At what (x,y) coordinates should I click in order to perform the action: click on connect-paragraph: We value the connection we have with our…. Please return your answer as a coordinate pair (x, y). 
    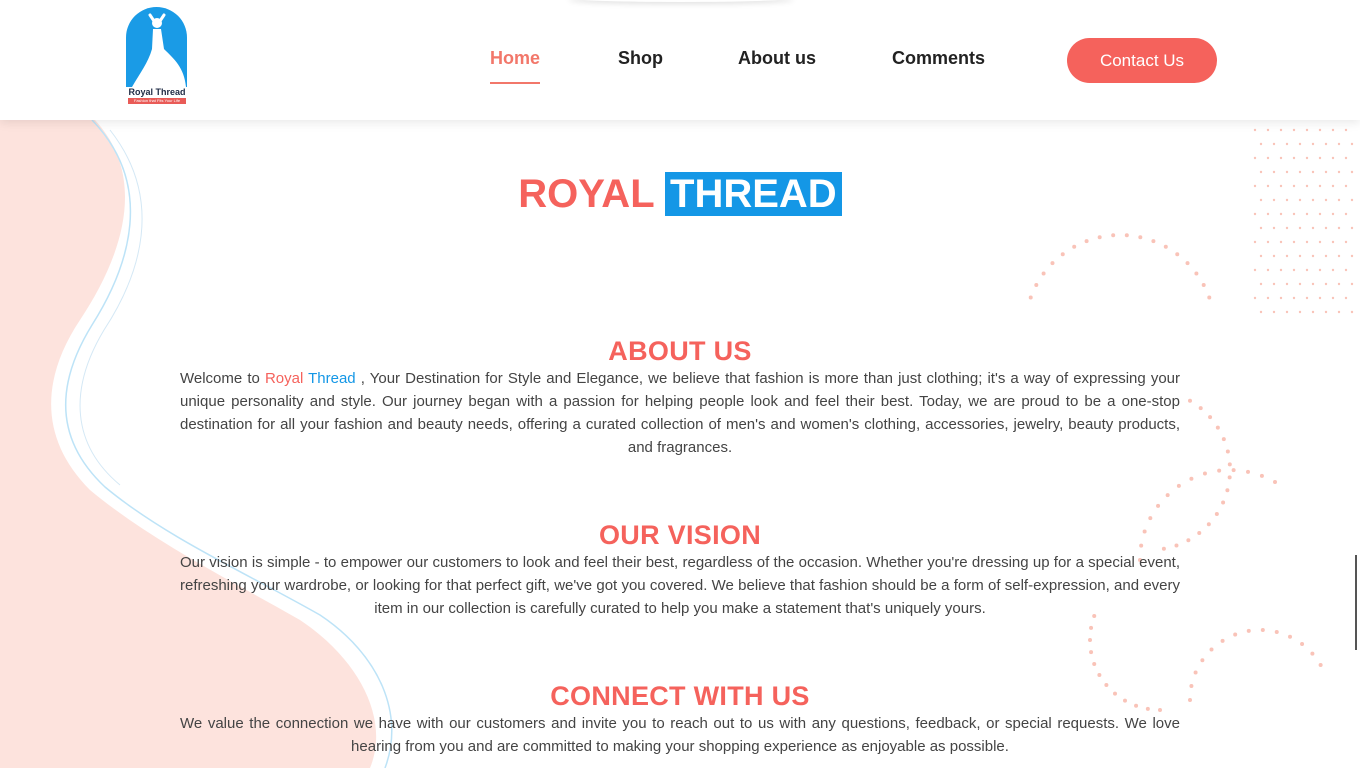
    Looking at the image, I should click on (680, 735).